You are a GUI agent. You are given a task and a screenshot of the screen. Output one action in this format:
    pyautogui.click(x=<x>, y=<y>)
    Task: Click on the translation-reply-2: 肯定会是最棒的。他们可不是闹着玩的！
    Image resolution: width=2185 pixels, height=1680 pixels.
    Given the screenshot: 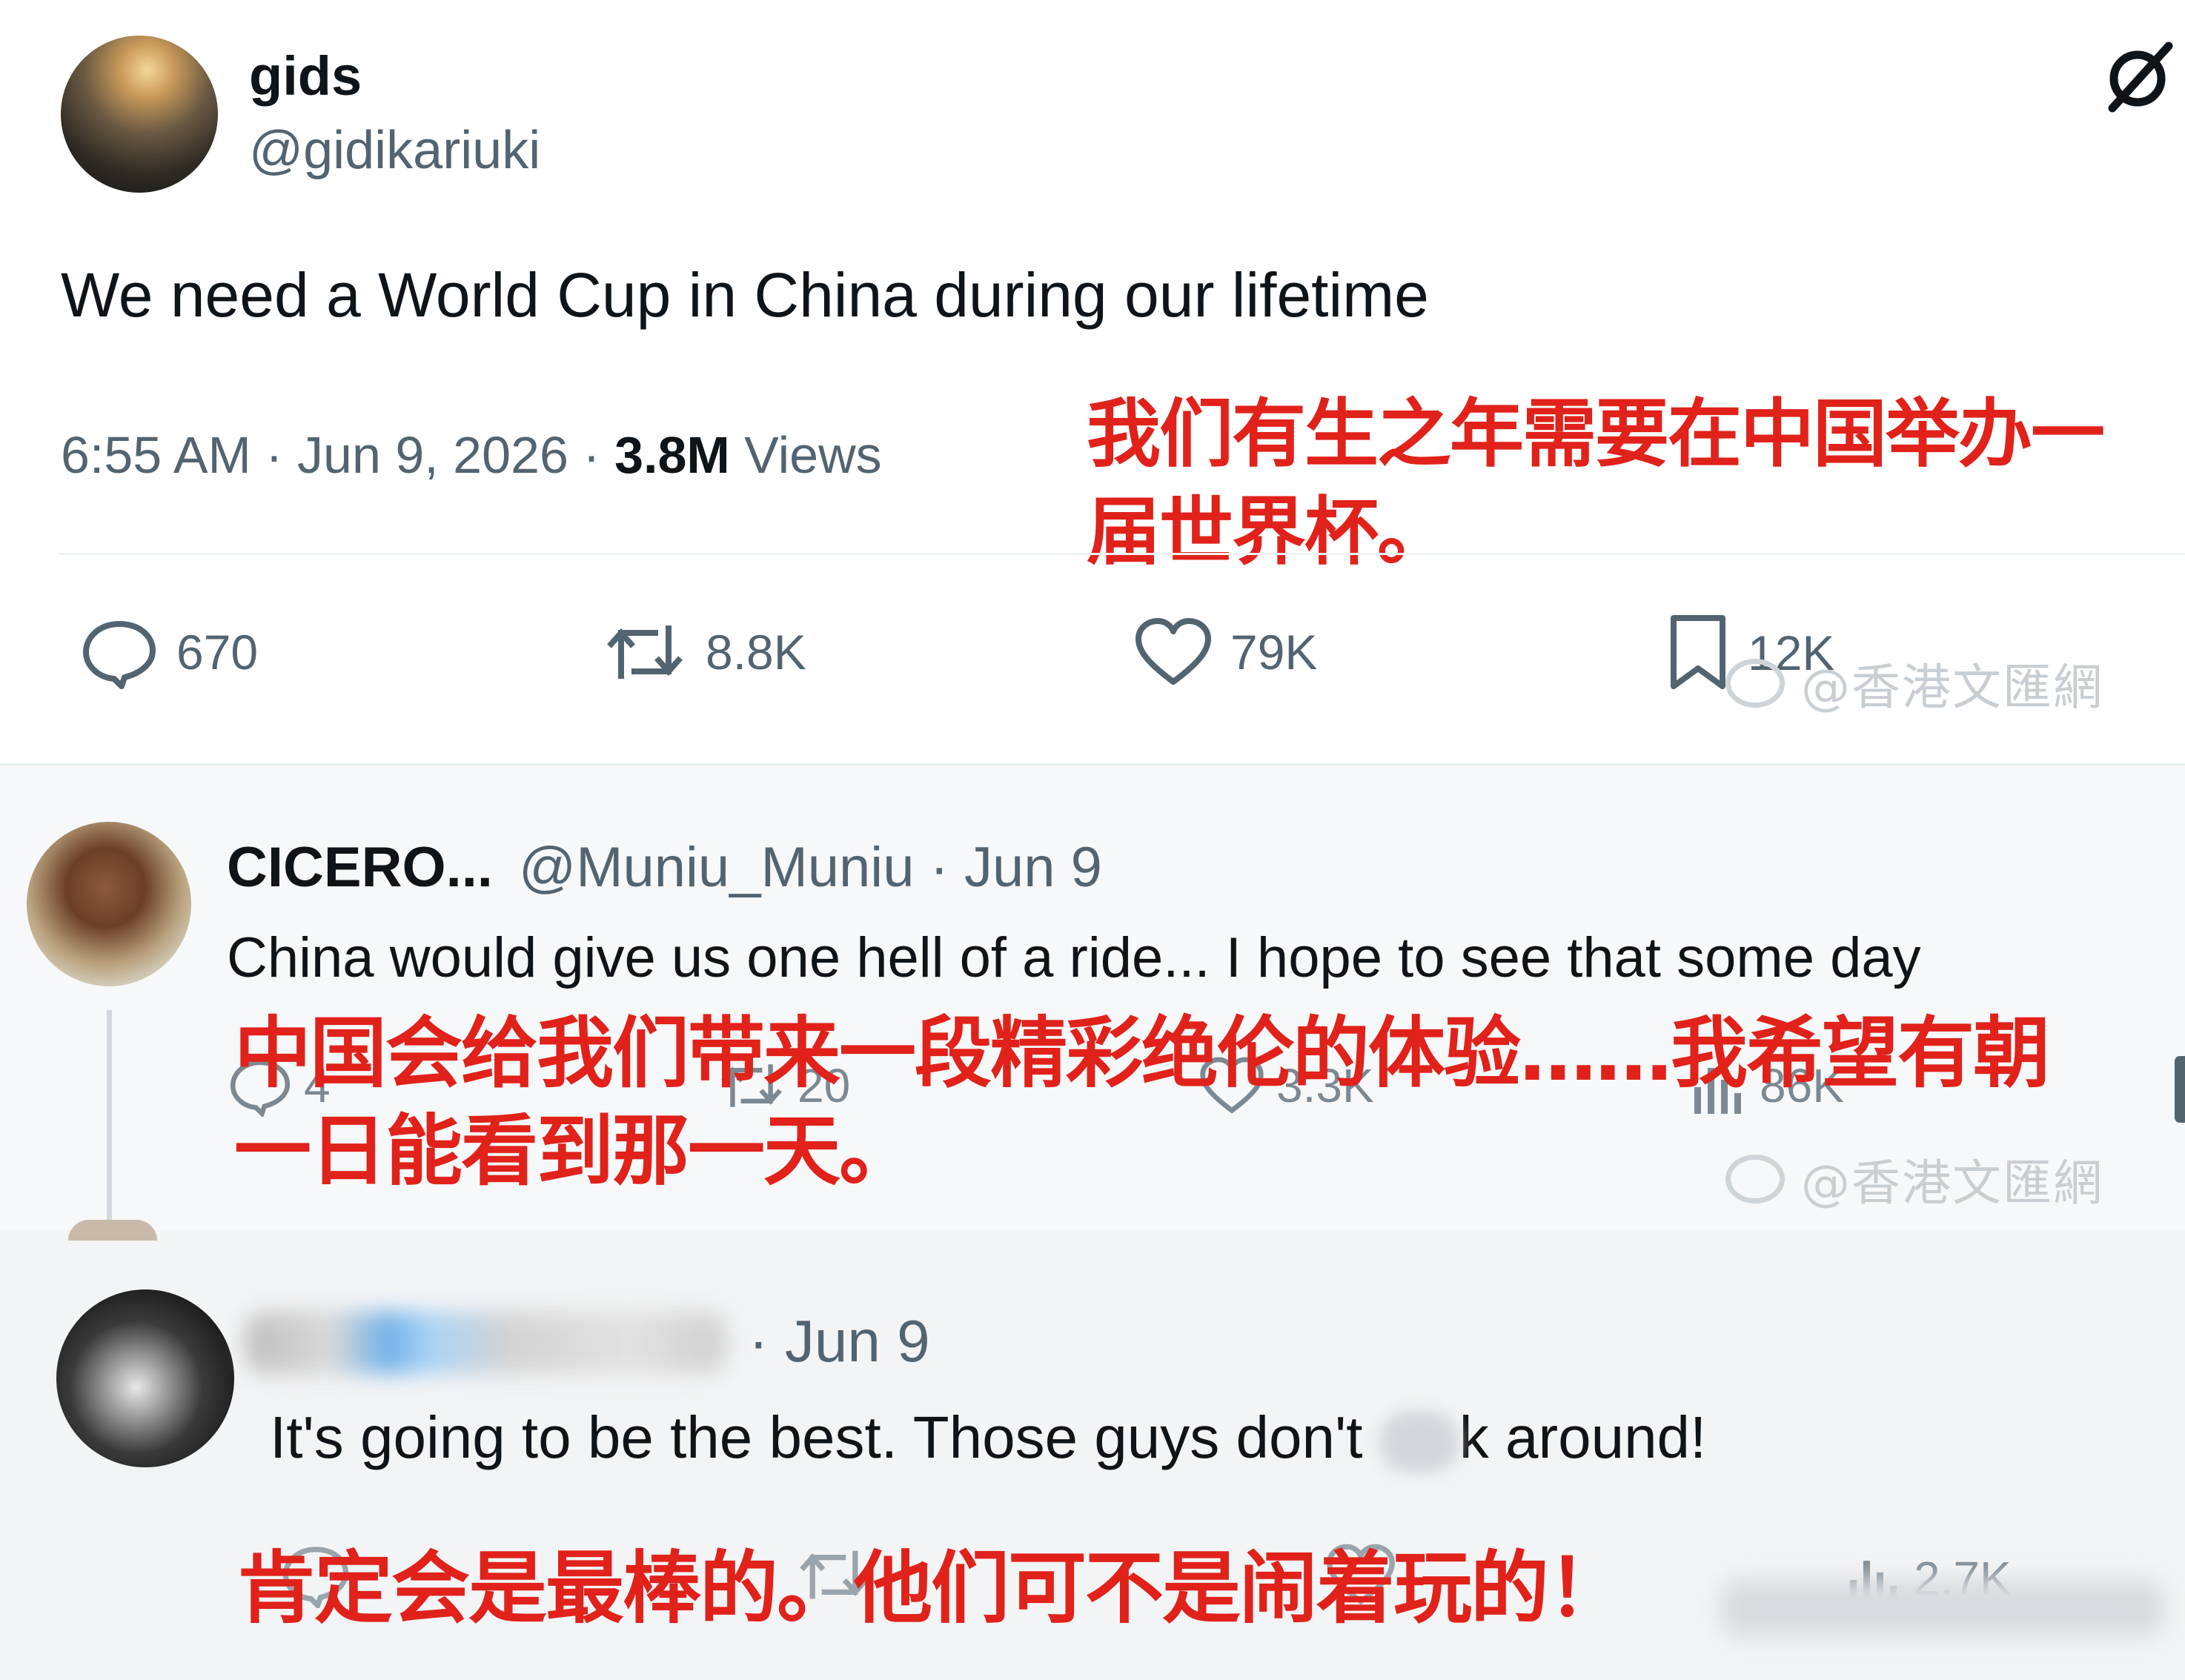 What is the action you would take?
    pyautogui.click(x=931, y=1588)
    